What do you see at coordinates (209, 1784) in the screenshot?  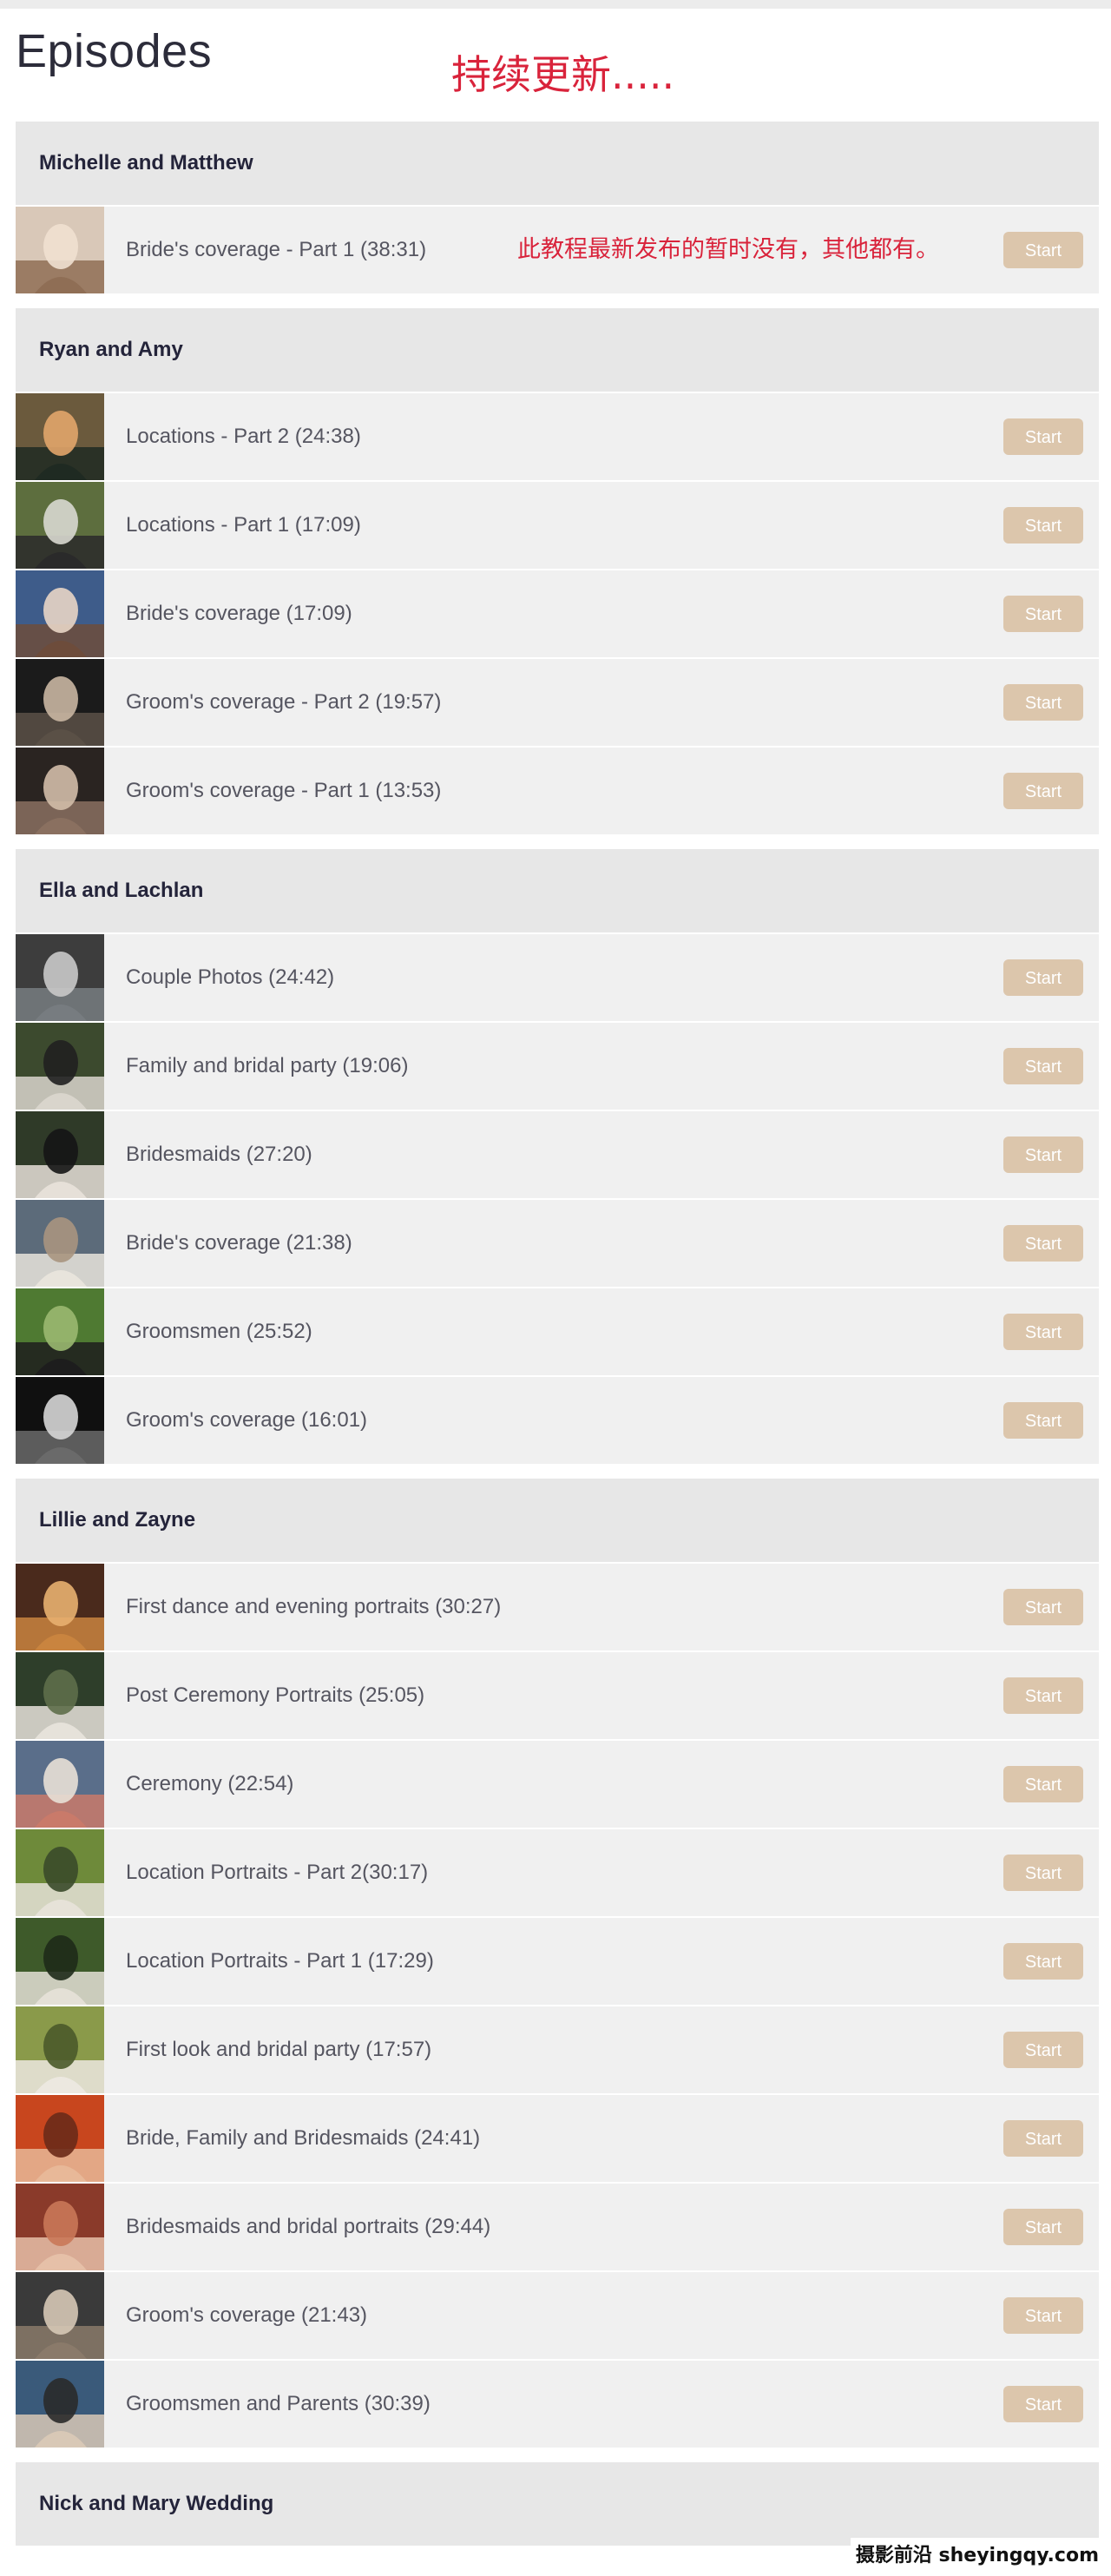 I see `episode-title: Ceremony (22:54)` at bounding box center [209, 1784].